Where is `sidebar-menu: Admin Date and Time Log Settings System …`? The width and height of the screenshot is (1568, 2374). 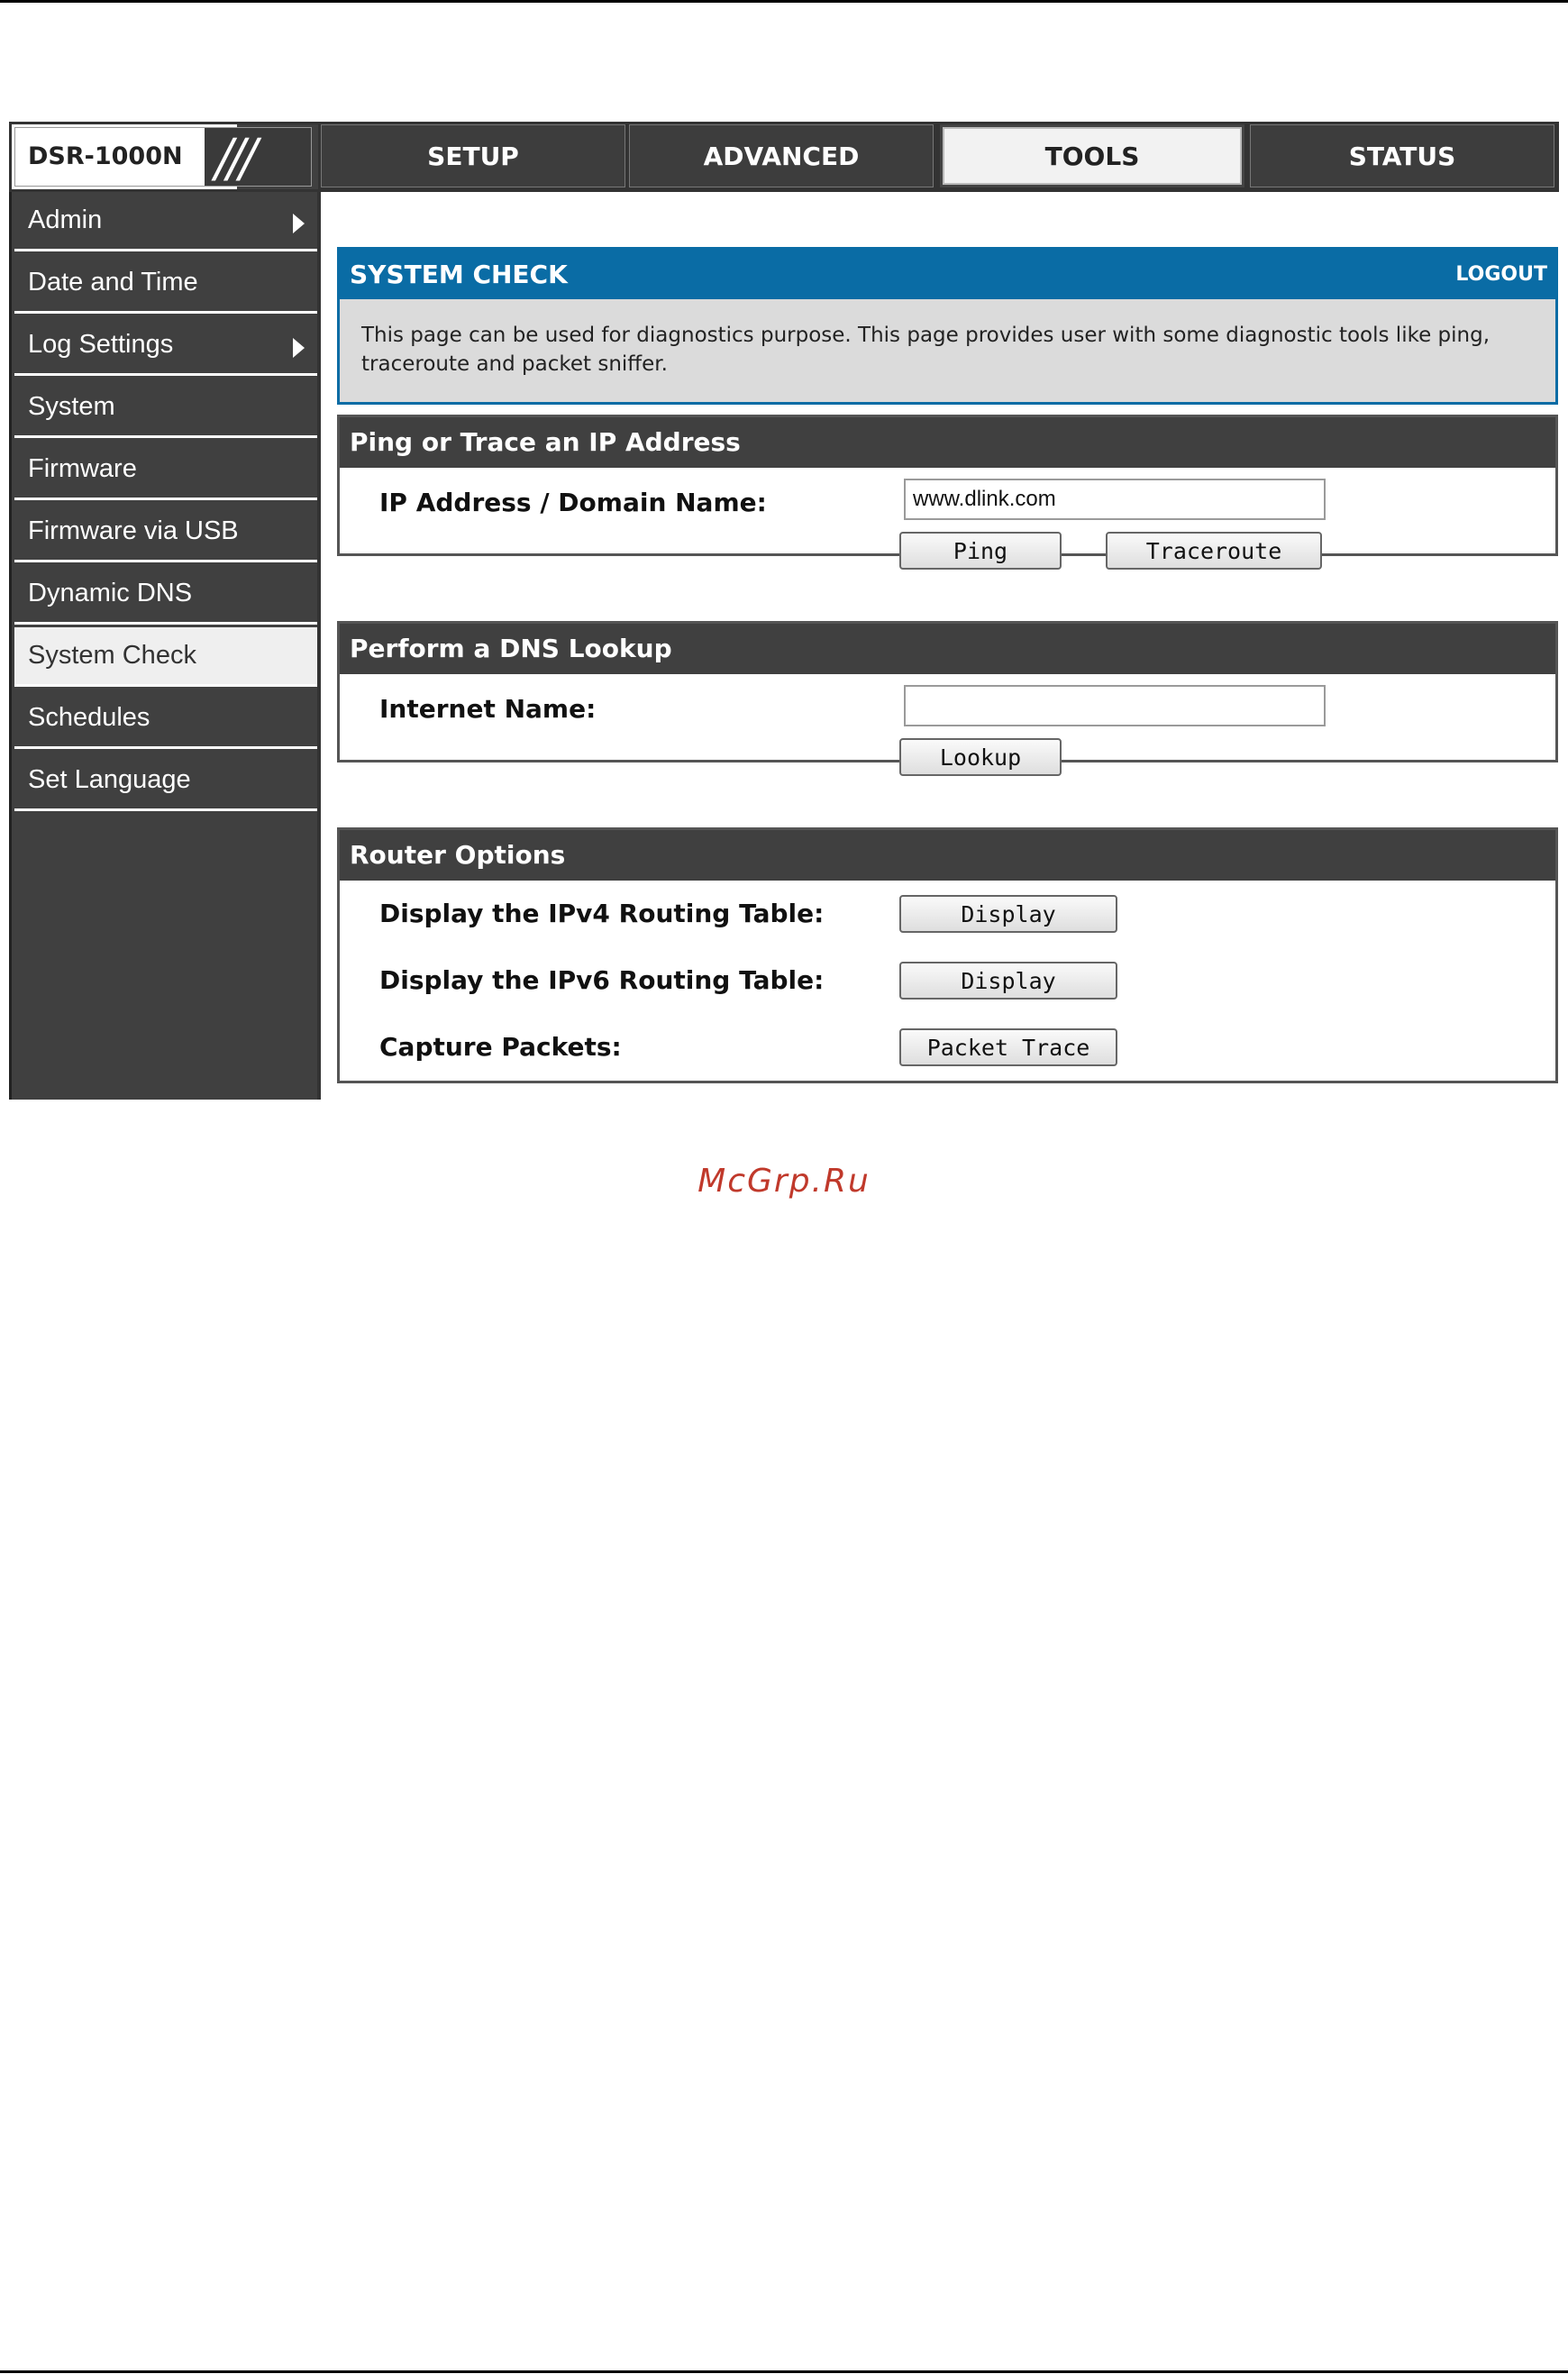
sidebar-menu: Admin Date and Time Log Settings System … is located at coordinates (163, 646).